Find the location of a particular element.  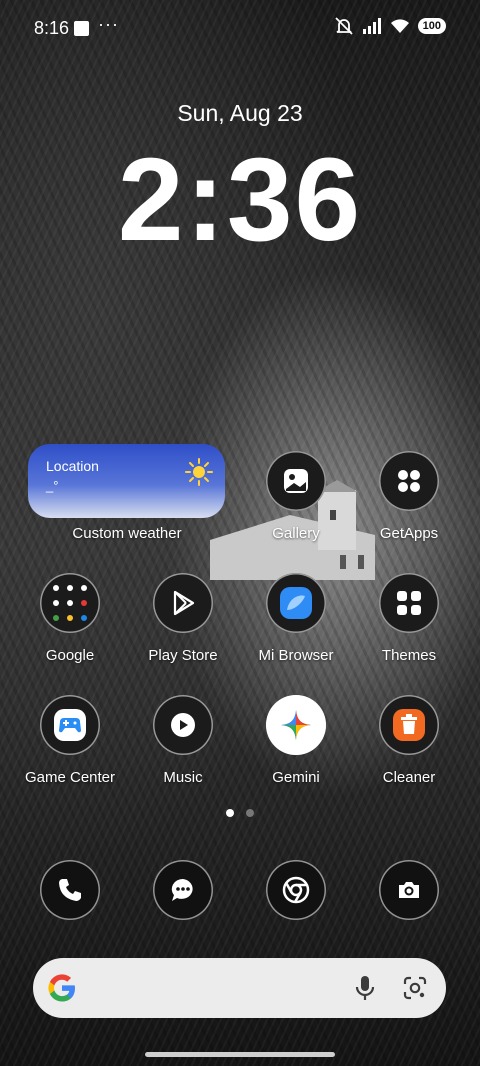

mute-icon is located at coordinates (344, 26).